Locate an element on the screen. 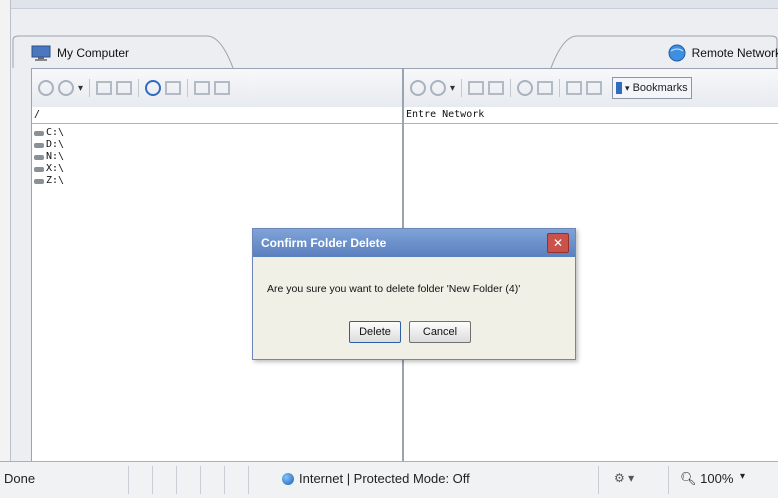  local-toolbar: ▾ is located at coordinates (217, 88).